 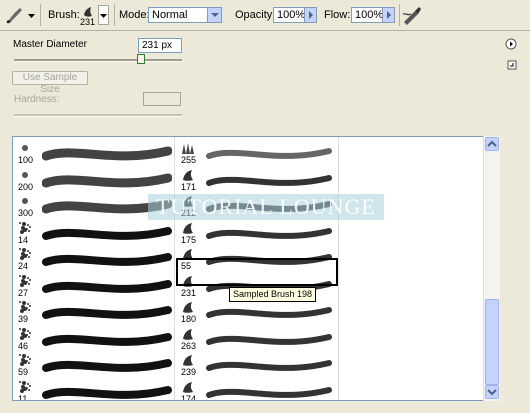 I want to click on master-diameter-slider, so click(x=98, y=60).